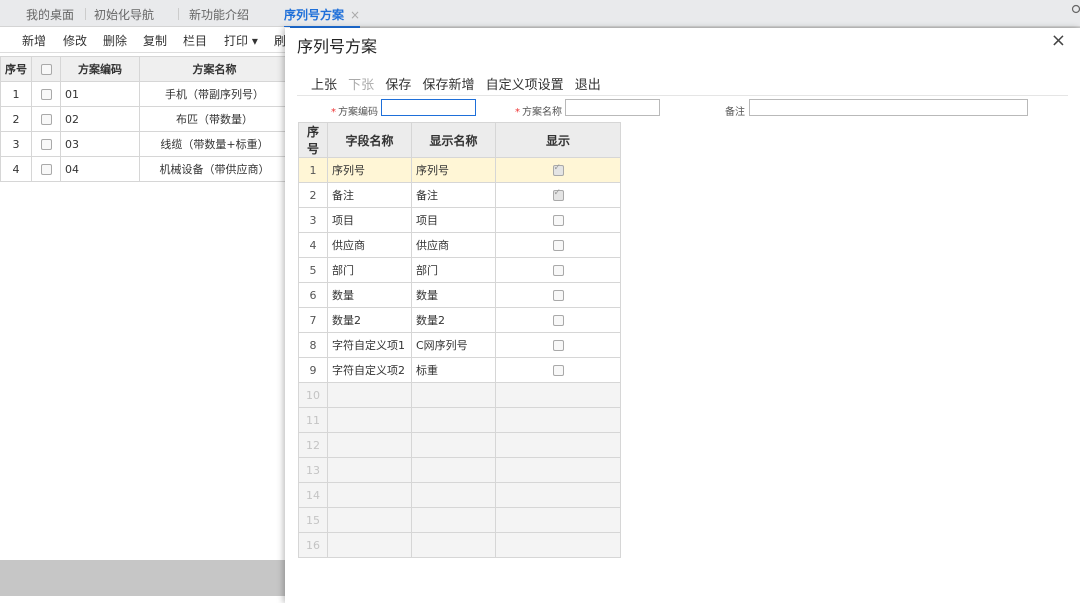  I want to click on add-button: 新增, so click(34, 40).